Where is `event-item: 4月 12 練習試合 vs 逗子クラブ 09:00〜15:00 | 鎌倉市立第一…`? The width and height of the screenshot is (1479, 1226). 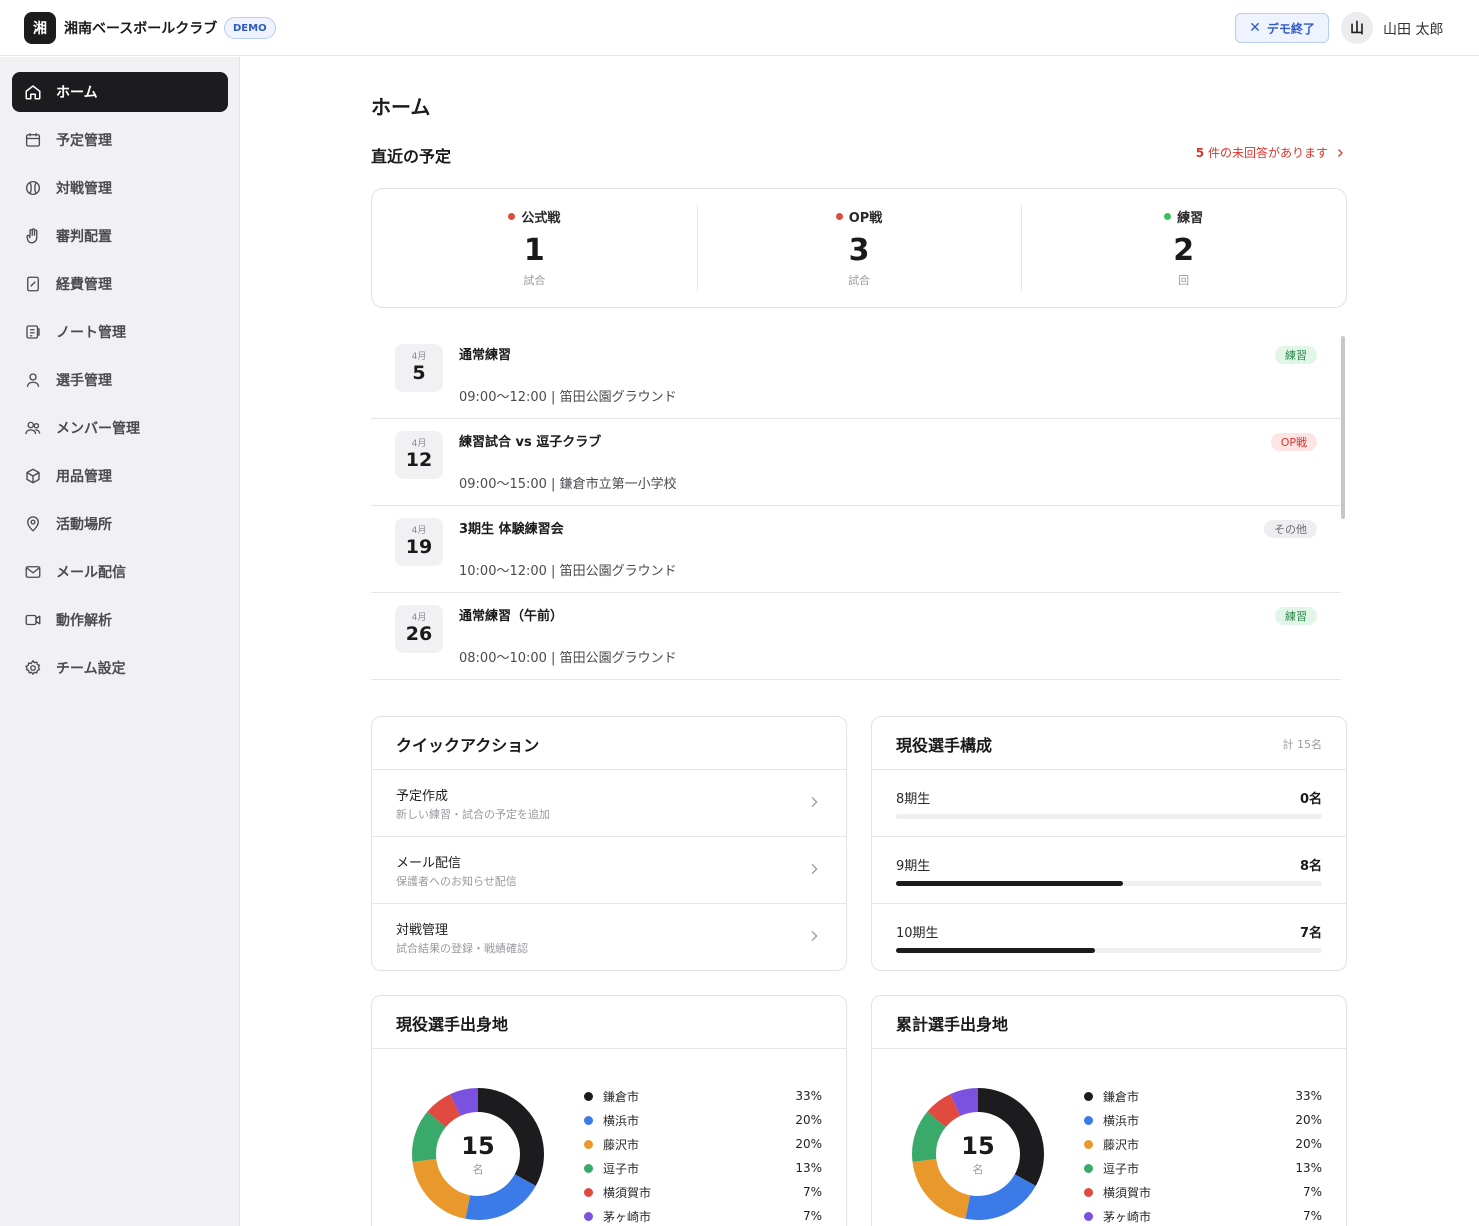 event-item: 4月 12 練習試合 vs 逗子クラブ 09:00〜15:00 | 鎌倉市立第一… is located at coordinates (856, 462).